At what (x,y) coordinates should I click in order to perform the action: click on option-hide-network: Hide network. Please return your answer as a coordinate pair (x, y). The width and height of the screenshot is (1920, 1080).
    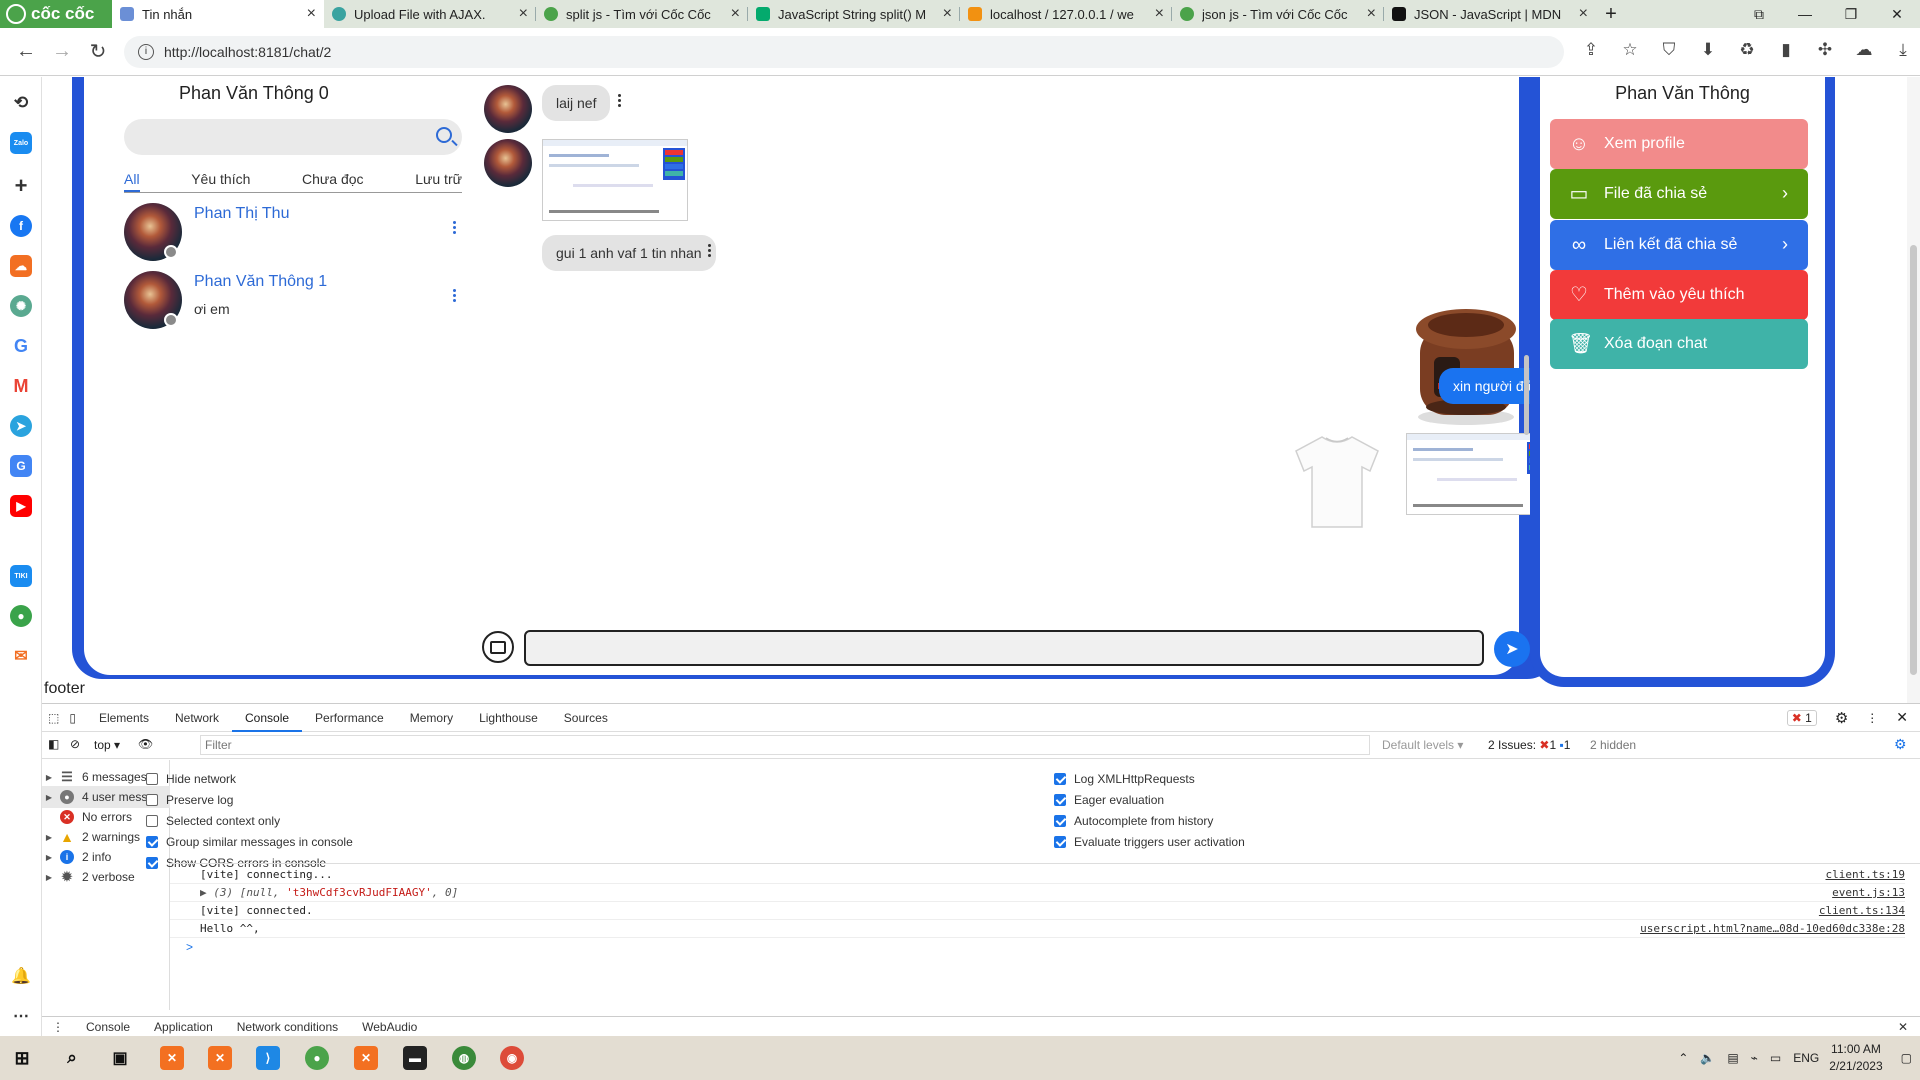
    Looking at the image, I should click on (191, 779).